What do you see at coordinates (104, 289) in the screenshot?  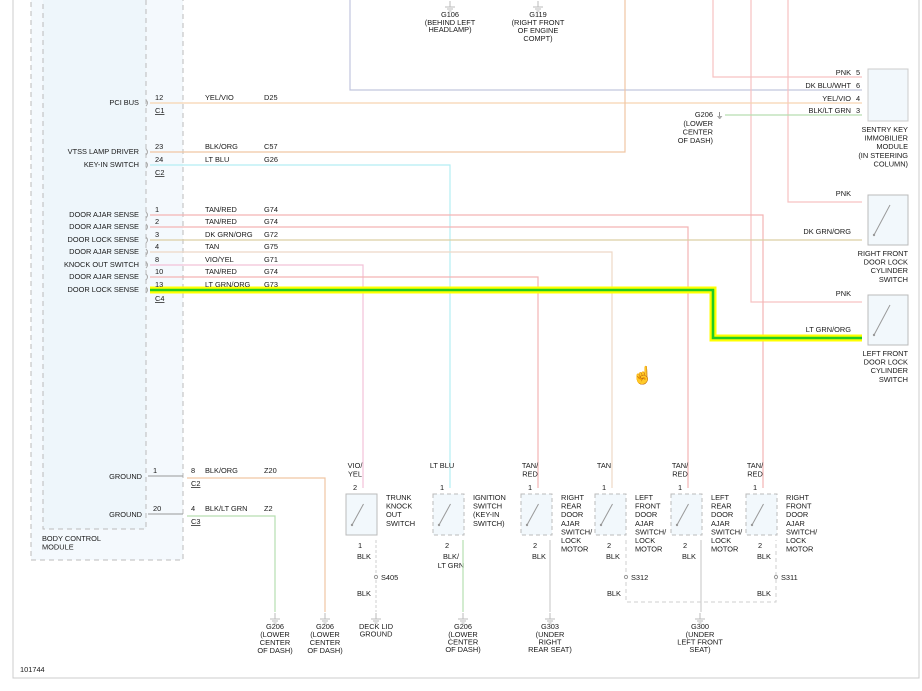 I see `pin-function-label: DOOR LOCK SENSE` at bounding box center [104, 289].